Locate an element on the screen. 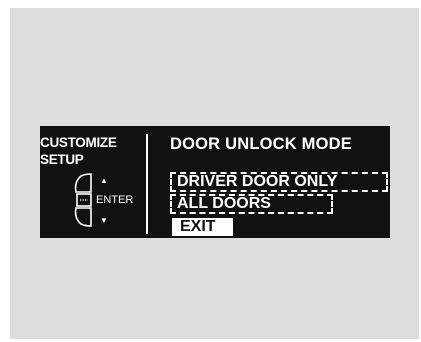  exit-option: EXIT is located at coordinates (202, 227).